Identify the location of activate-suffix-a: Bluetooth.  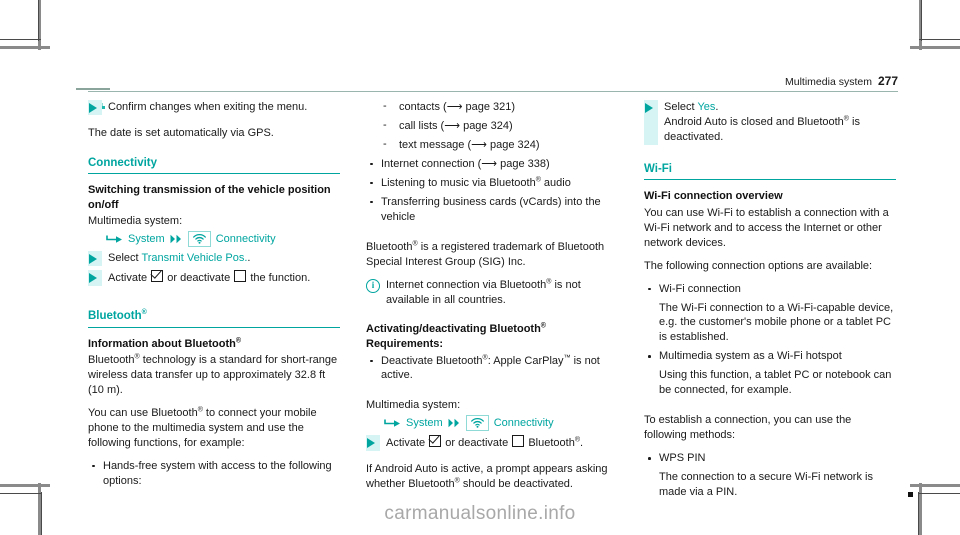
(550, 443).